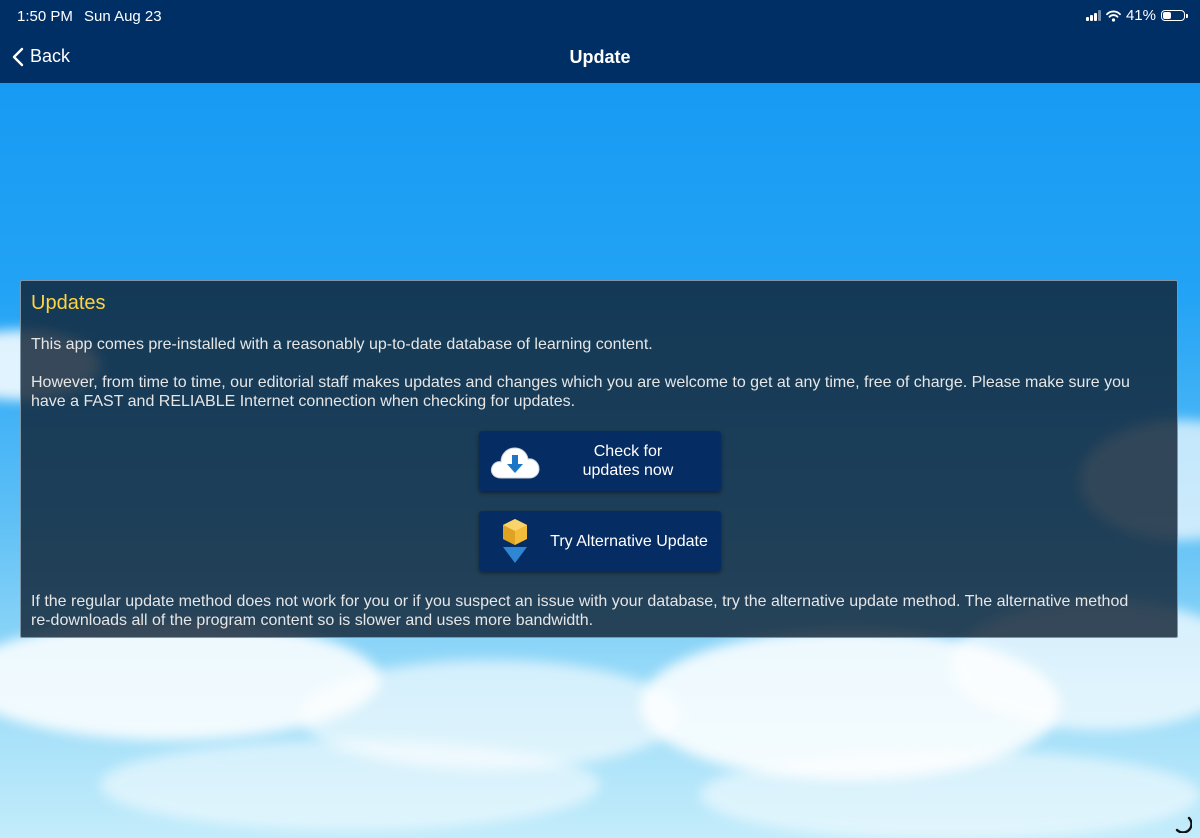  What do you see at coordinates (1140, 15) in the screenshot?
I see `battery-percent: 41%` at bounding box center [1140, 15].